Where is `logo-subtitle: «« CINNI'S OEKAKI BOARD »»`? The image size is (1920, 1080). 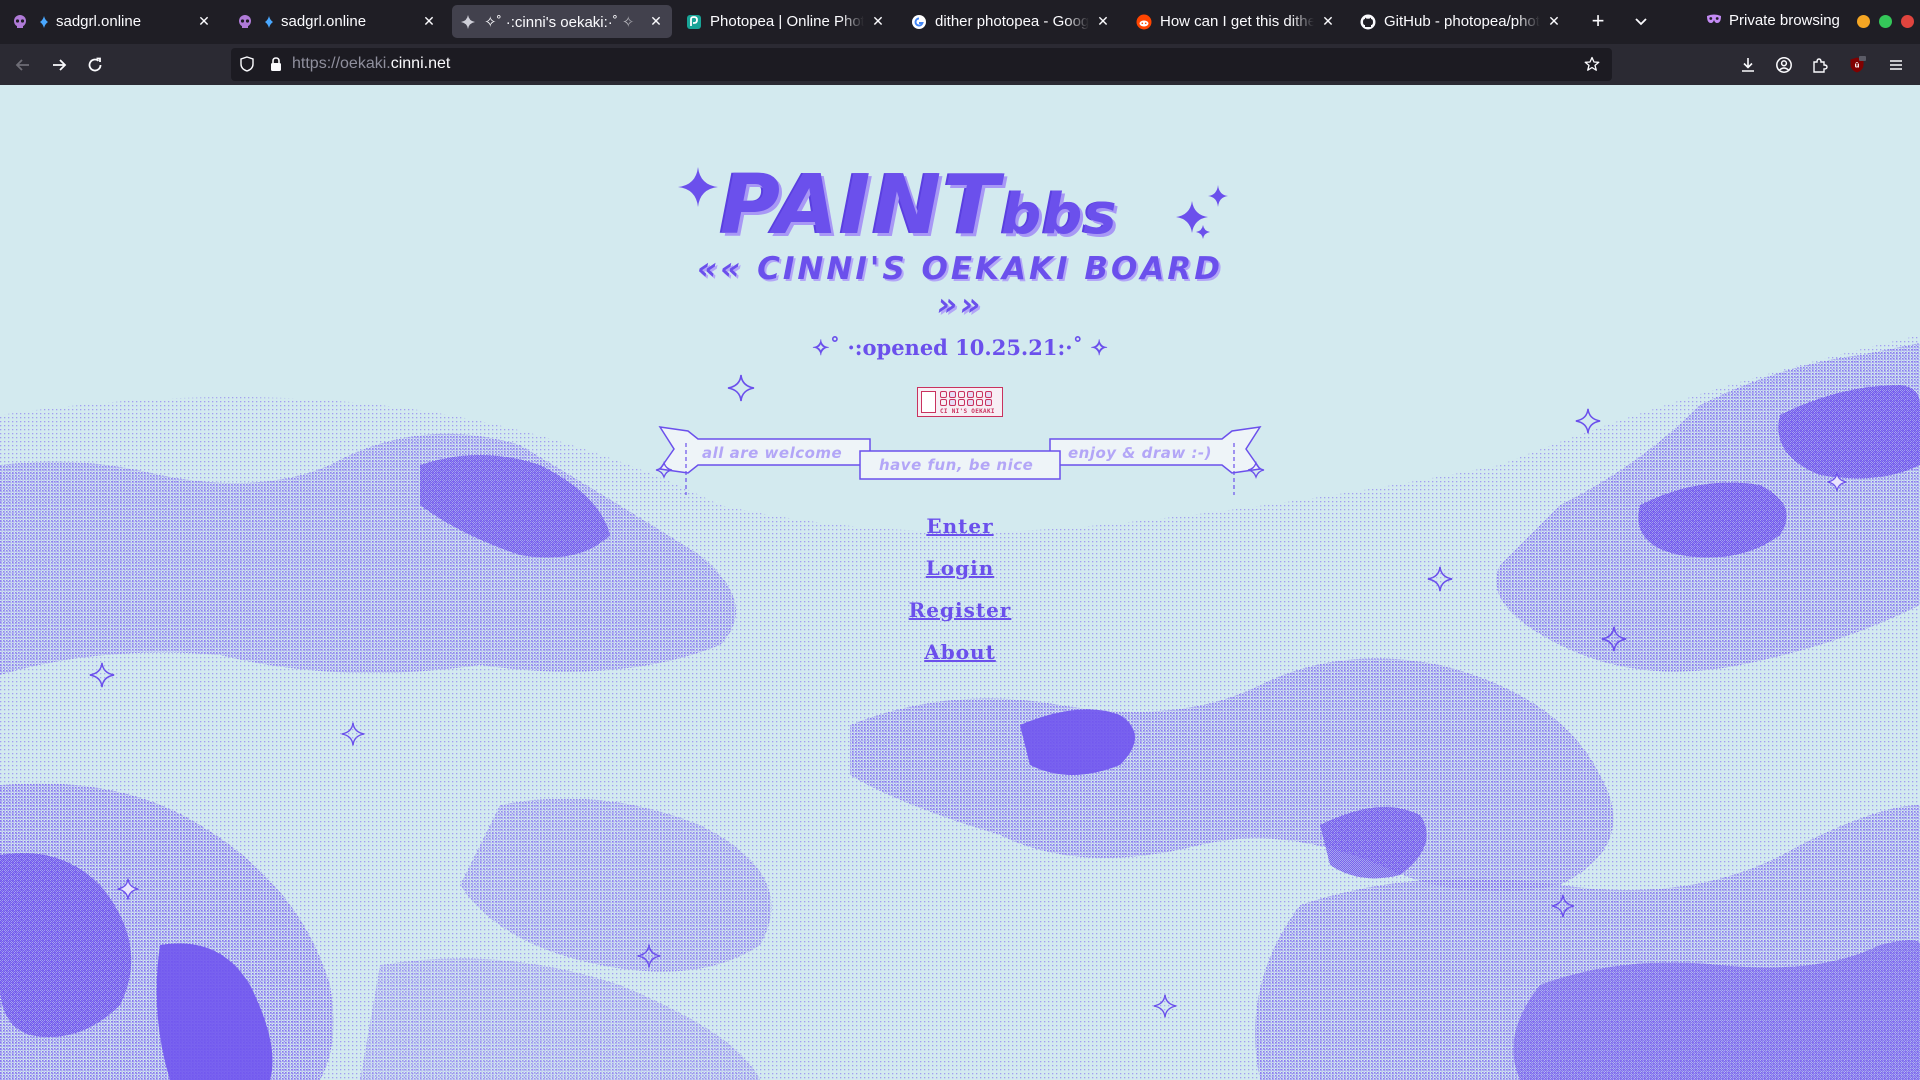
logo-subtitle: «« CINNI'S OEKAKI BOARD »» is located at coordinates (960, 287).